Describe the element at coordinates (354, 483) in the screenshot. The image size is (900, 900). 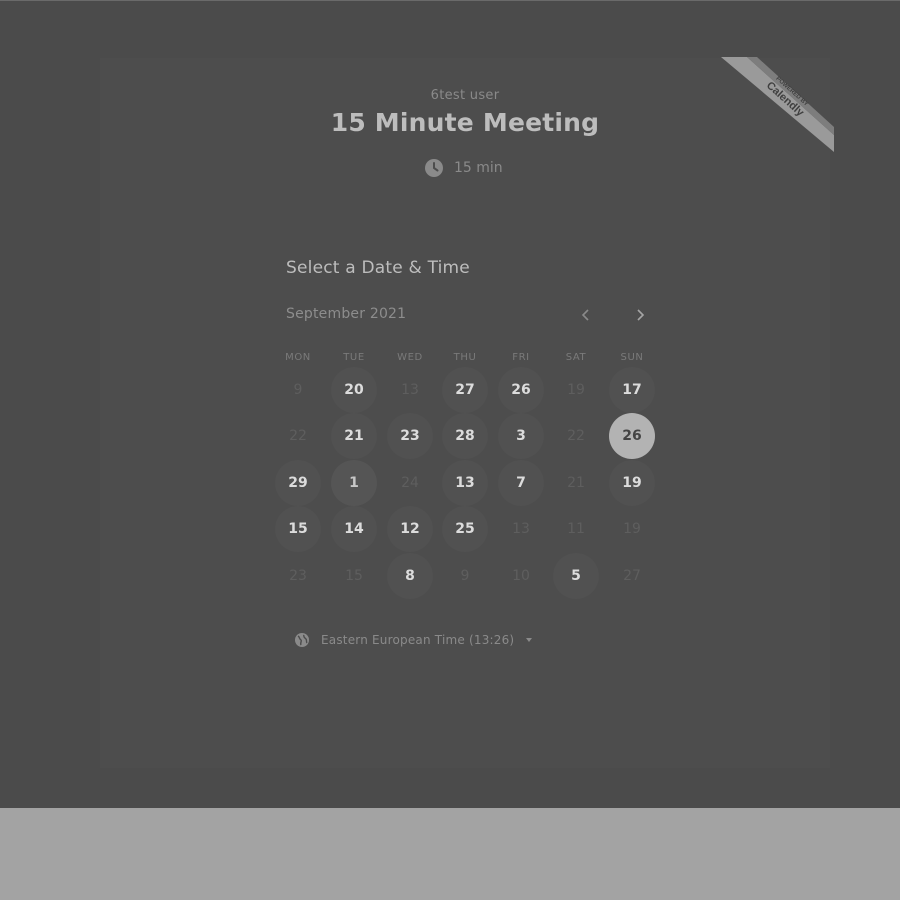
I see `calendar-day: 1` at that location.